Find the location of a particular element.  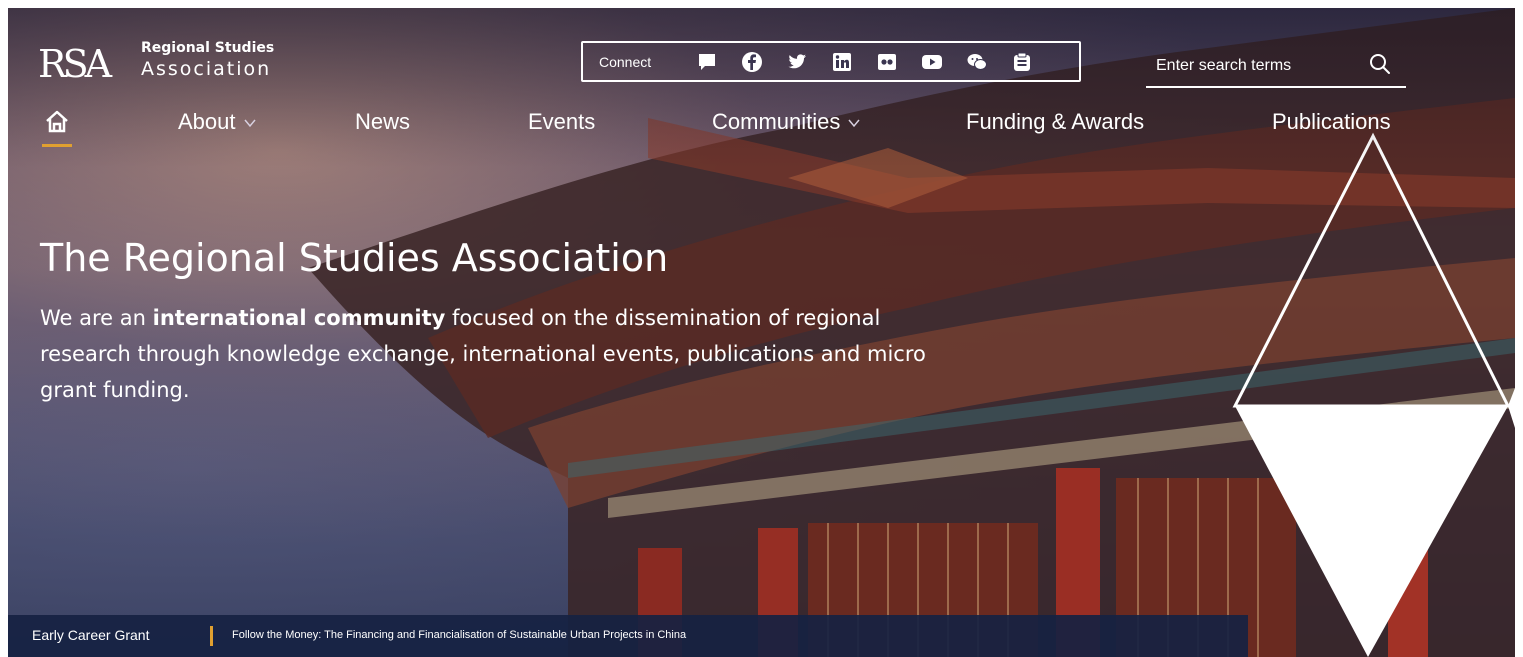

nav-about-label: About is located at coordinates (207, 121).